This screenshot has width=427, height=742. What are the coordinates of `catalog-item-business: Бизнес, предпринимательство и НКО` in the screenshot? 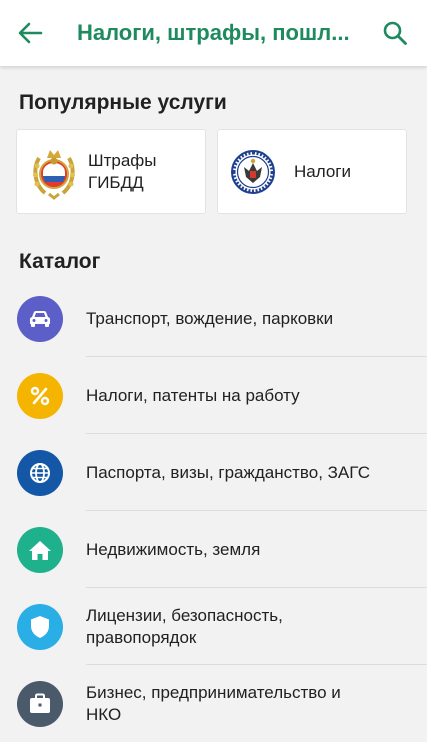 It's located at (213, 703).